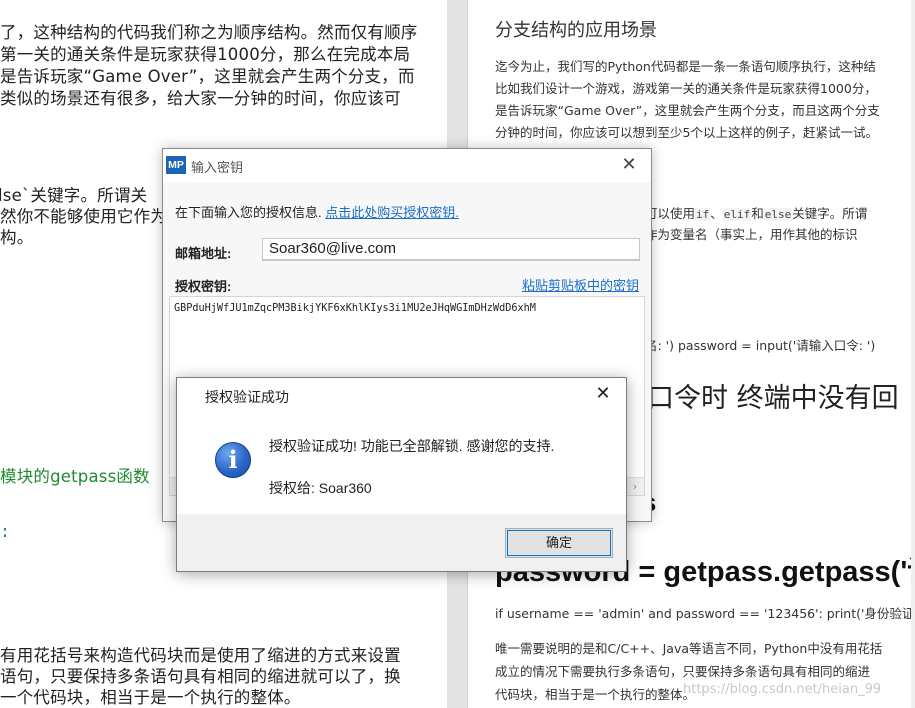 The height and width of the screenshot is (708, 915). Describe the element at coordinates (200, 98) in the screenshot. I see `editor-line: 类似的场景还有很多，给大家一分钟的时间，你应该可` at that location.